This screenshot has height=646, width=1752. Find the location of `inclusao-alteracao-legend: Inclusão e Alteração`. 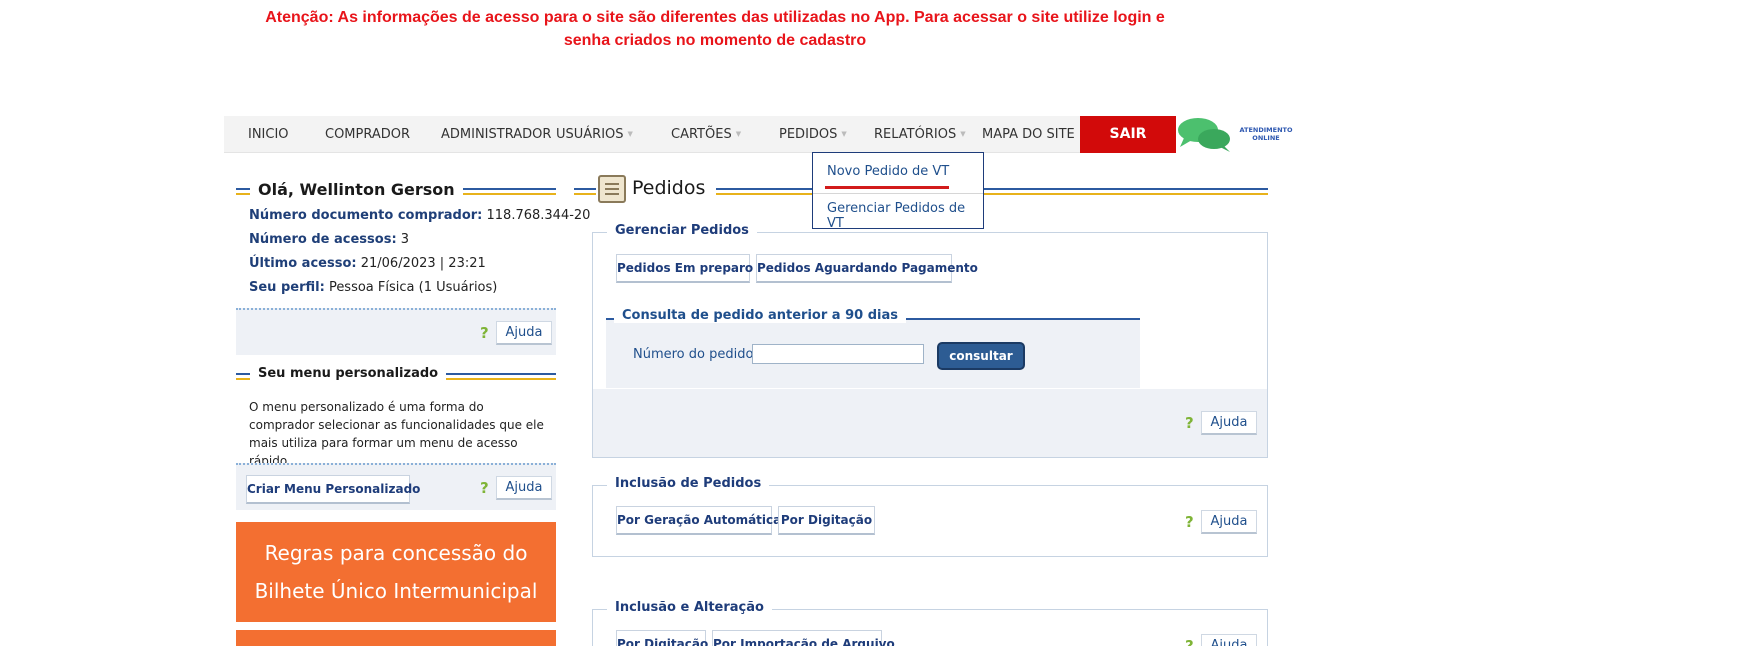

inclusao-alteracao-legend: Inclusão e Alteração is located at coordinates (689, 607).